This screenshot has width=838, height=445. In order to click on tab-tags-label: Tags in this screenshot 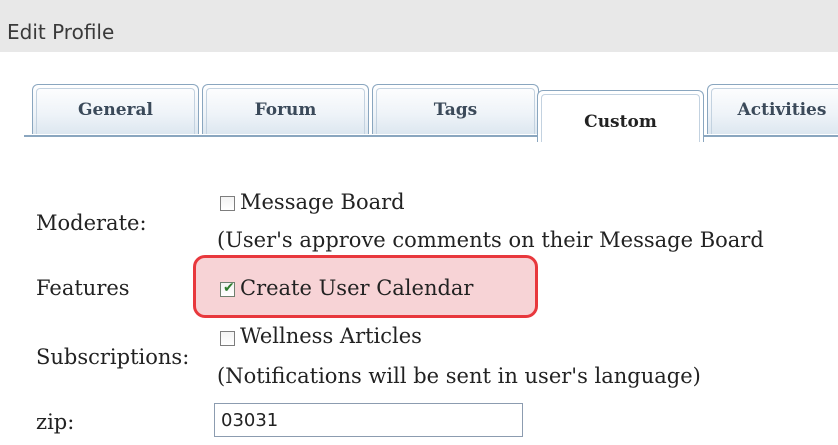, I will do `click(455, 109)`.